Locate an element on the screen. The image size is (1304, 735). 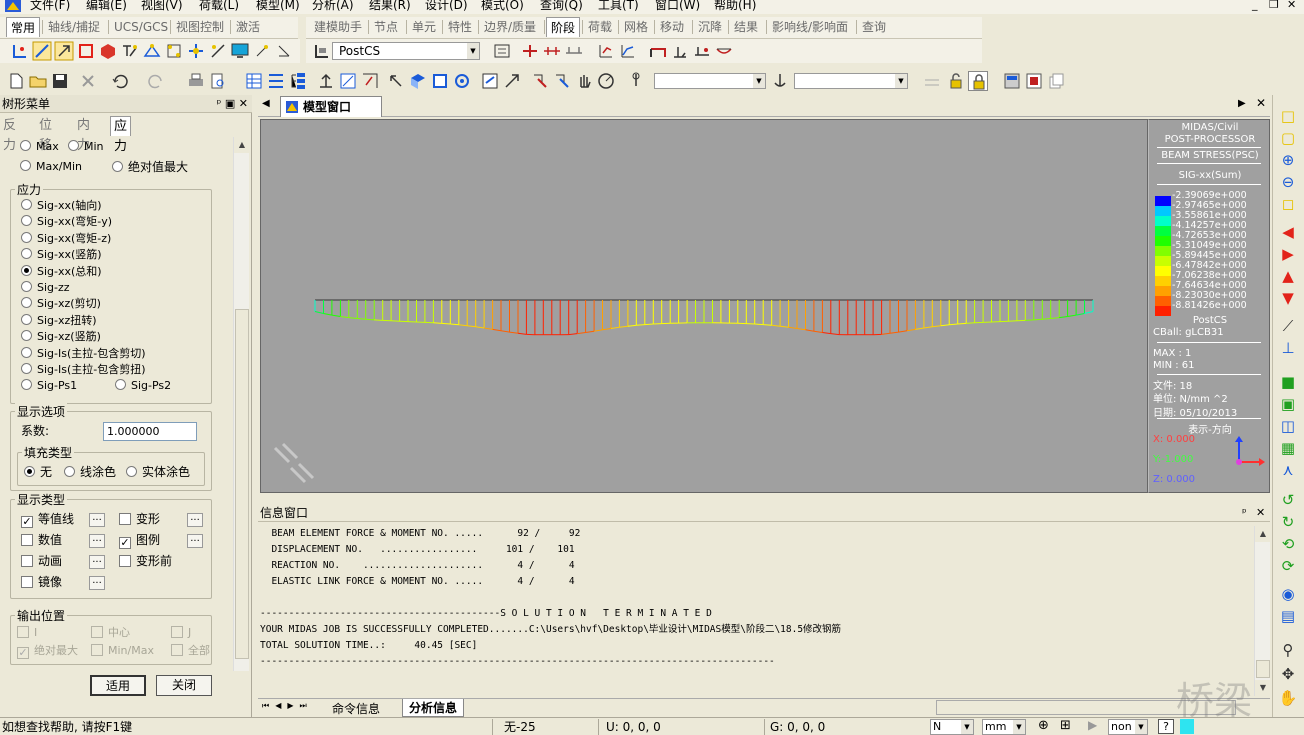
scroll-thumb is located at coordinates (1263, 669).